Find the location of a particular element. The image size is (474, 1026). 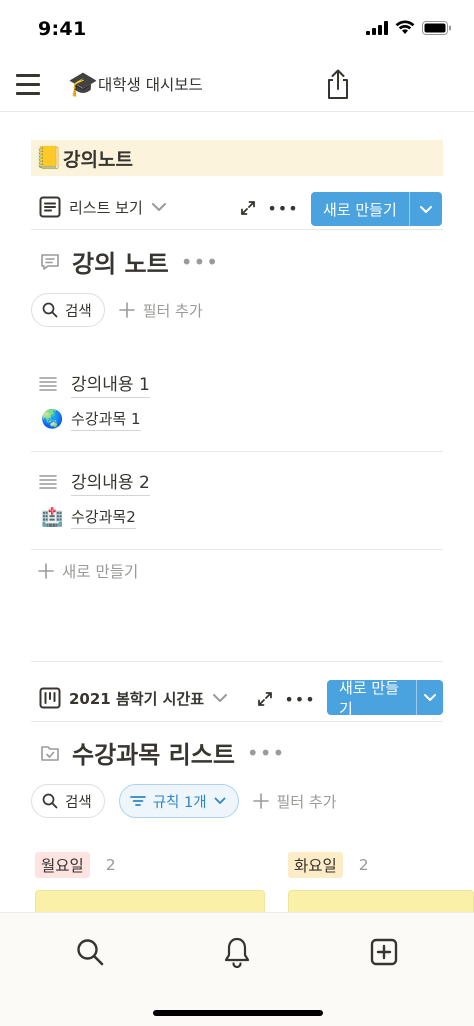

db2-search-pill: 검색 is located at coordinates (68, 801).